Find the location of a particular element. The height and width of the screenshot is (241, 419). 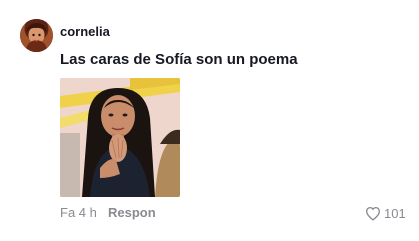

comment-text: Las caras de Sofía son un poema is located at coordinates (179, 59).